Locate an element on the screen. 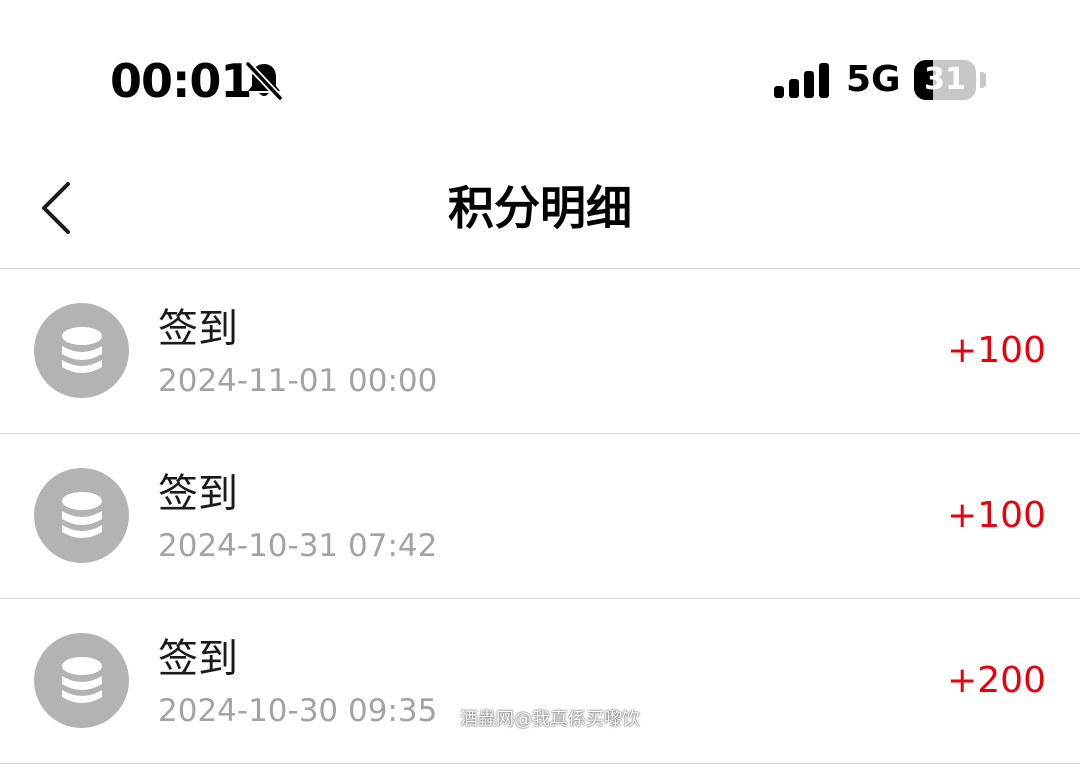 This screenshot has height=777, width=1080. record-time: 2024-10-31 07:42 is located at coordinates (298, 546).